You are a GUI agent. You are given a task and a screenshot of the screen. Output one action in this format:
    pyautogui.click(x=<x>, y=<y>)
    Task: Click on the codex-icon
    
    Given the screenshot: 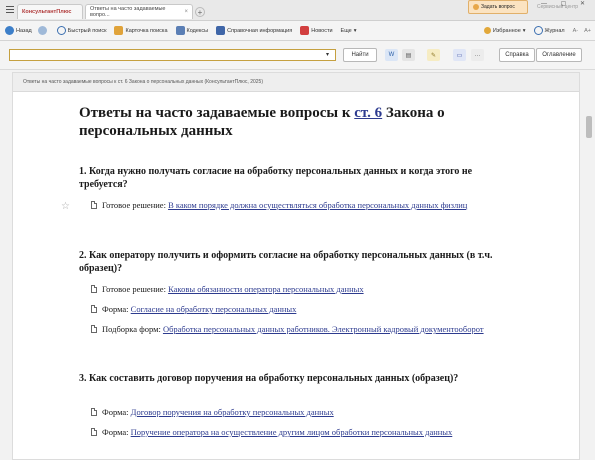 What is the action you would take?
    pyautogui.click(x=180, y=30)
    